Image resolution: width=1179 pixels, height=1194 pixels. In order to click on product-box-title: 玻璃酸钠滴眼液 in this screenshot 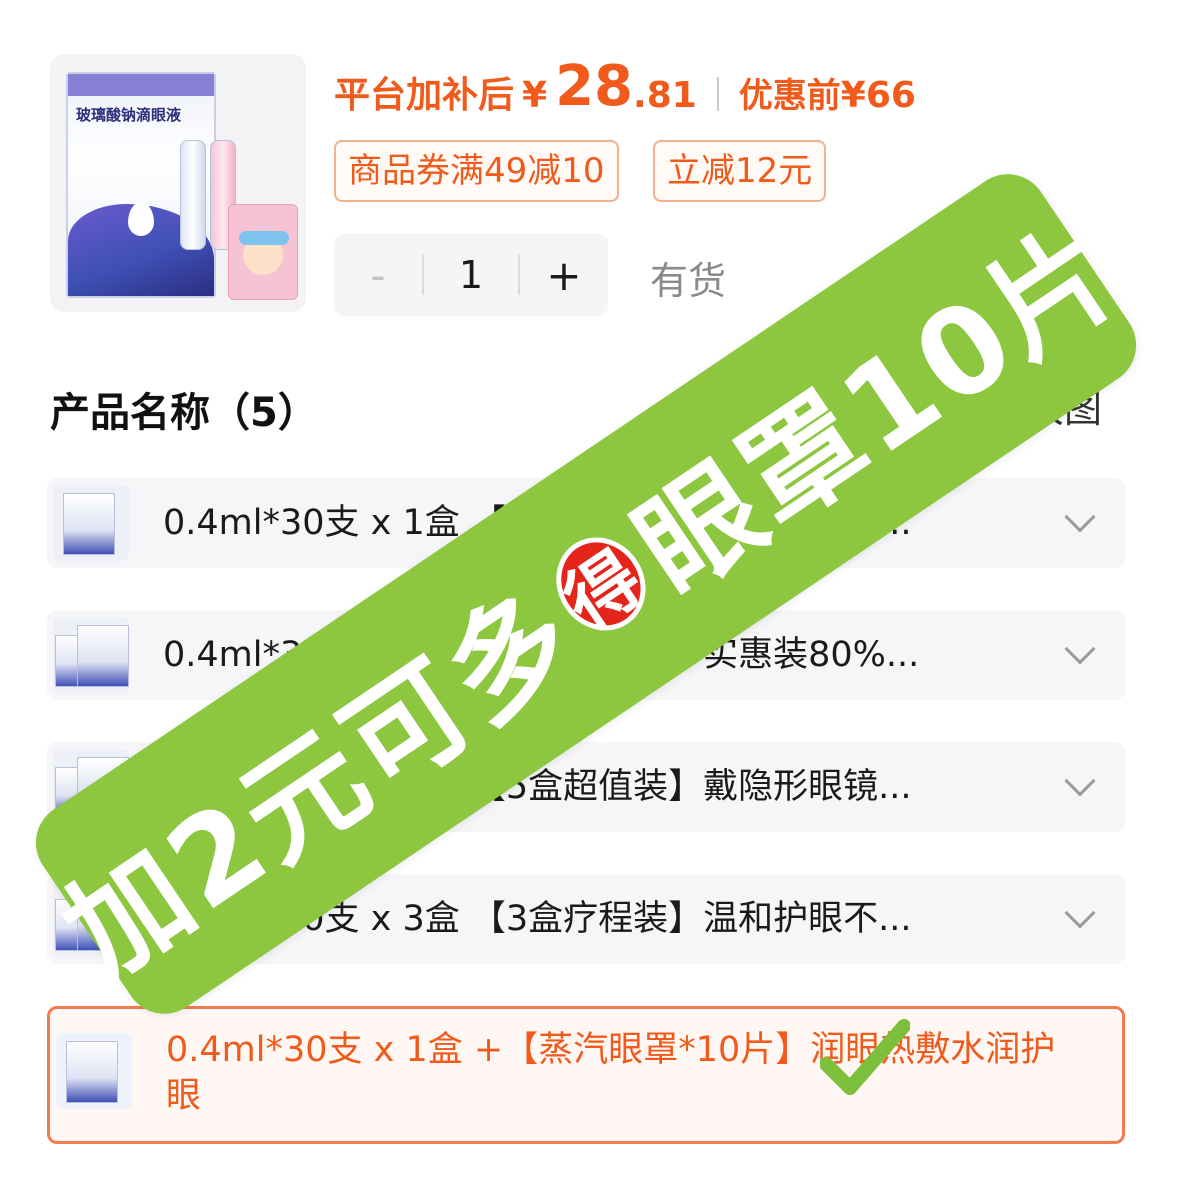, I will do `click(129, 115)`.